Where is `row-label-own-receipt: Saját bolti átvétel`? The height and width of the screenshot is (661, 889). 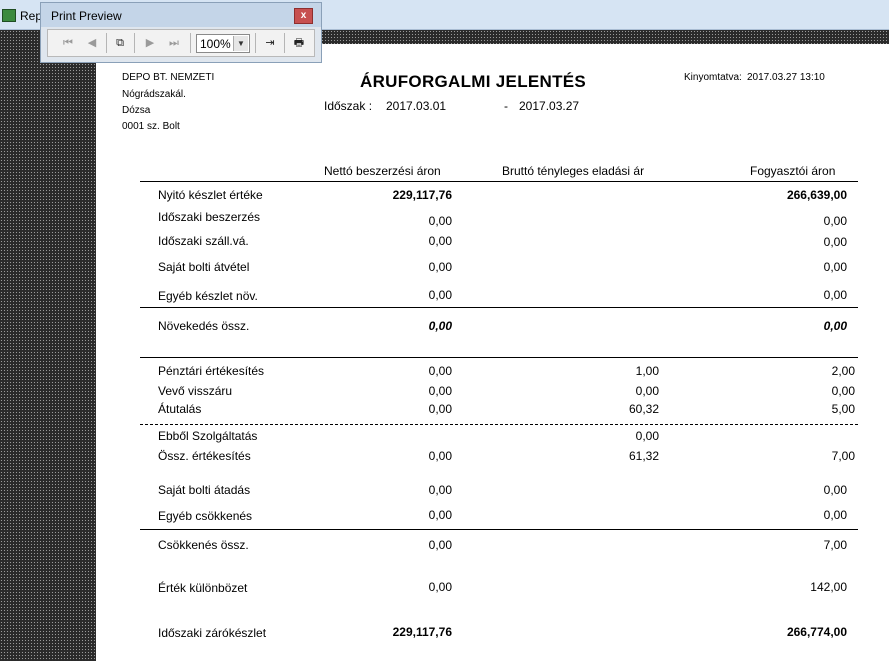
row-label-own-receipt: Saját bolti átvétel is located at coordinates (204, 267).